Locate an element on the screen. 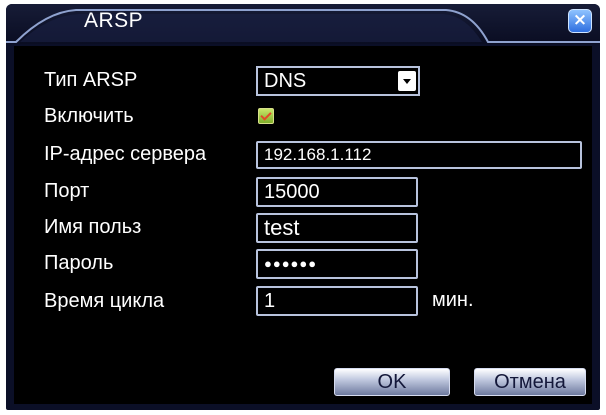  password-label: Пароль is located at coordinates (79, 263).